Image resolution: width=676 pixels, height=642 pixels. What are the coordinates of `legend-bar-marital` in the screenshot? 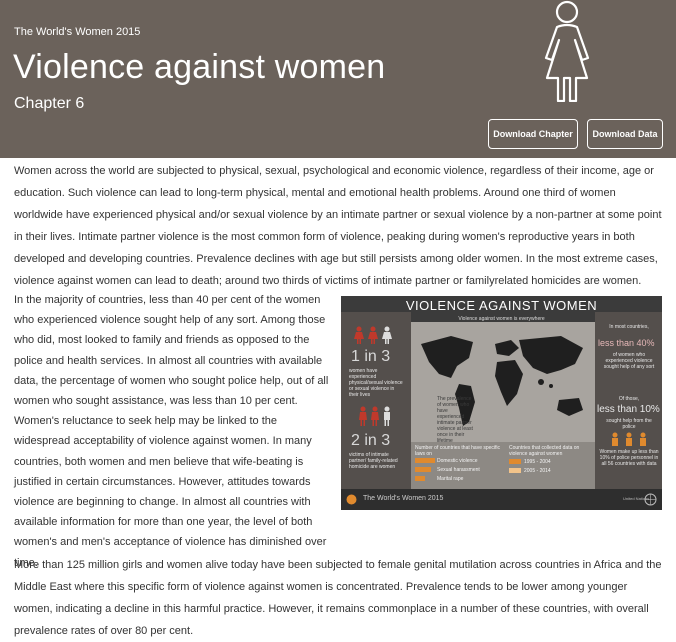 It's located at (420, 478).